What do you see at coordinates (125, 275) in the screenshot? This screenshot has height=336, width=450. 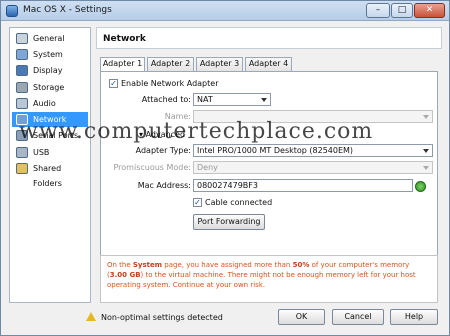 I see `warning-memory: 3.00 GB` at bounding box center [125, 275].